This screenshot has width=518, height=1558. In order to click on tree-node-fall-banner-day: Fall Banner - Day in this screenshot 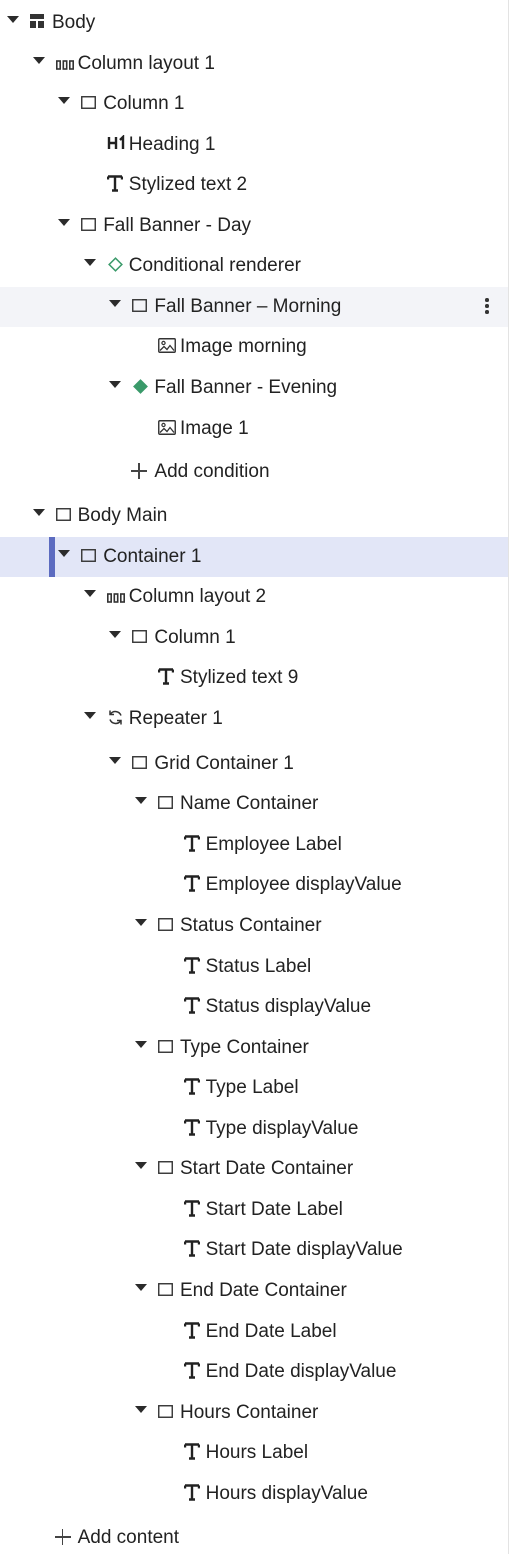, I will do `click(254, 226)`.